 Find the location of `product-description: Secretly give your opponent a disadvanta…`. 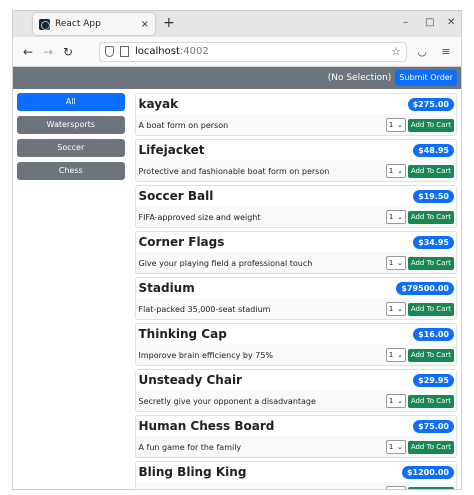

product-description: Secretly give your opponent a disadvanta… is located at coordinates (227, 401).